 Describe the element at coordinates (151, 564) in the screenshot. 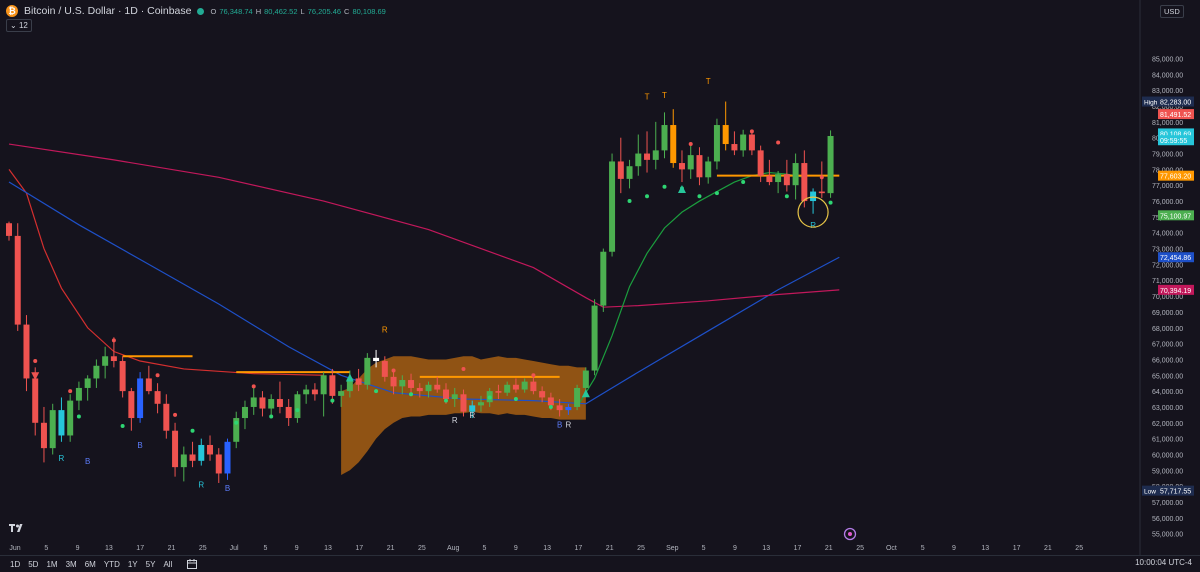

I see `range-5y: 5Y` at that location.